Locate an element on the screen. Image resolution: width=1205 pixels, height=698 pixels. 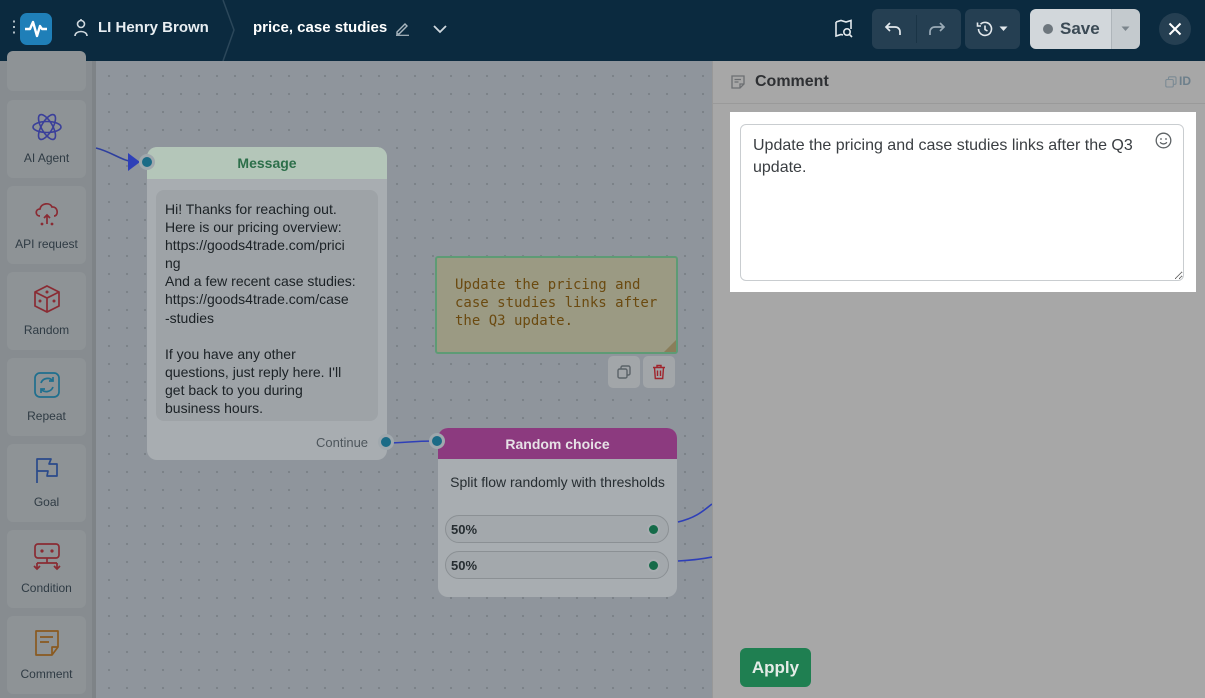
message-line: business hours. is located at coordinates (214, 408).